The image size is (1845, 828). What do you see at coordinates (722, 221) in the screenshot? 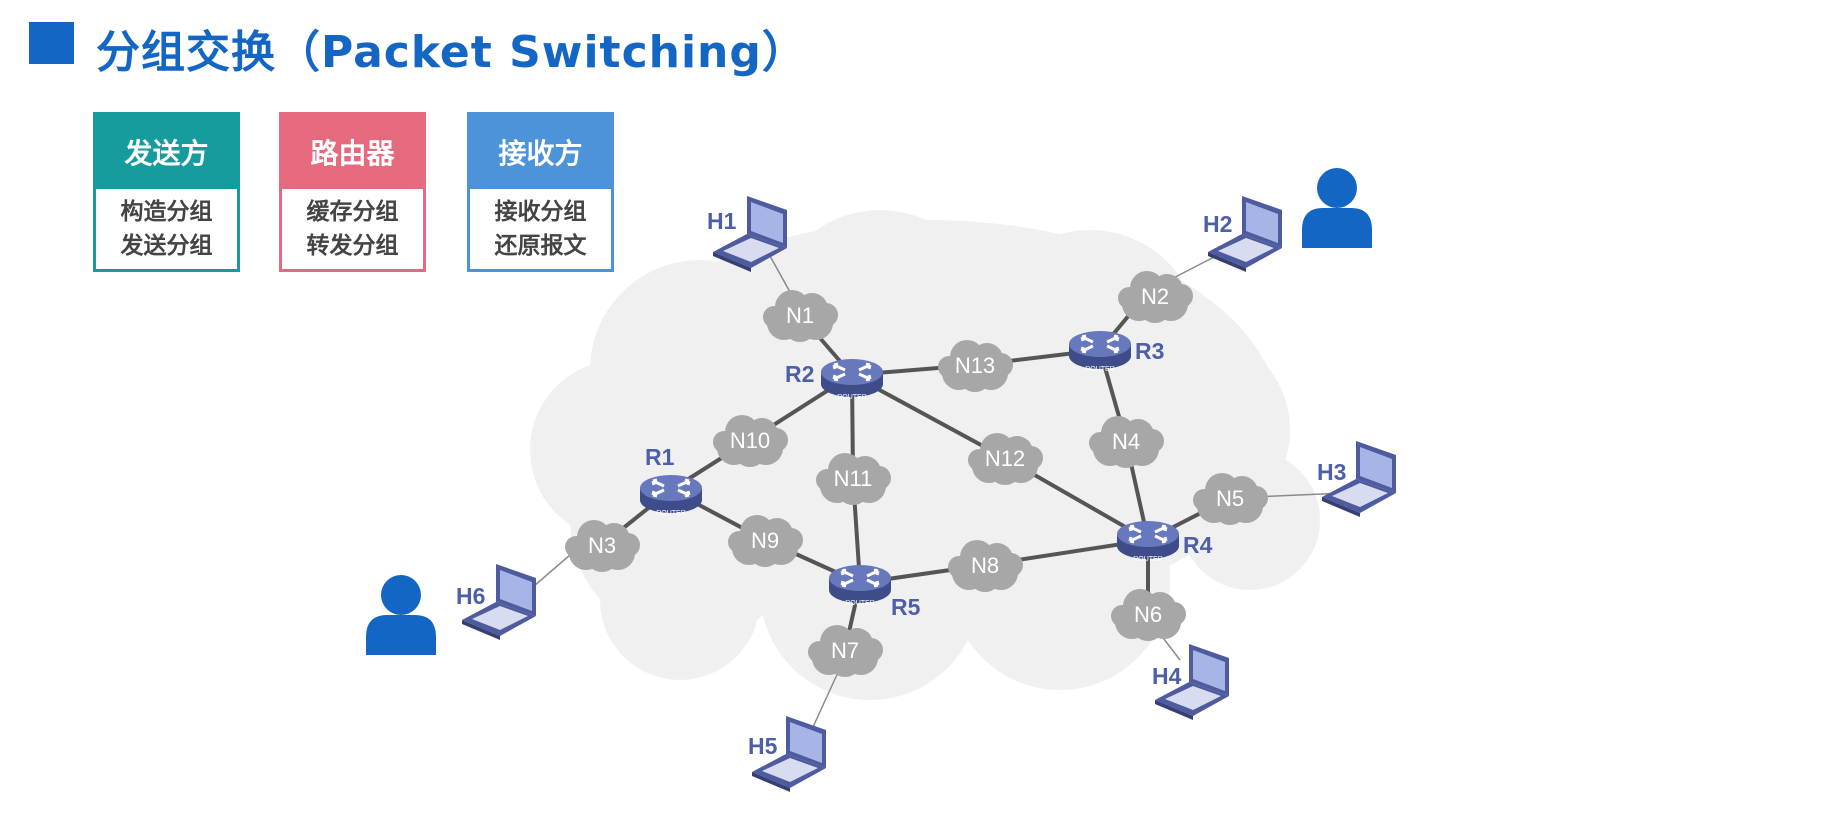
I see `host-label-h1: H1` at bounding box center [722, 221].